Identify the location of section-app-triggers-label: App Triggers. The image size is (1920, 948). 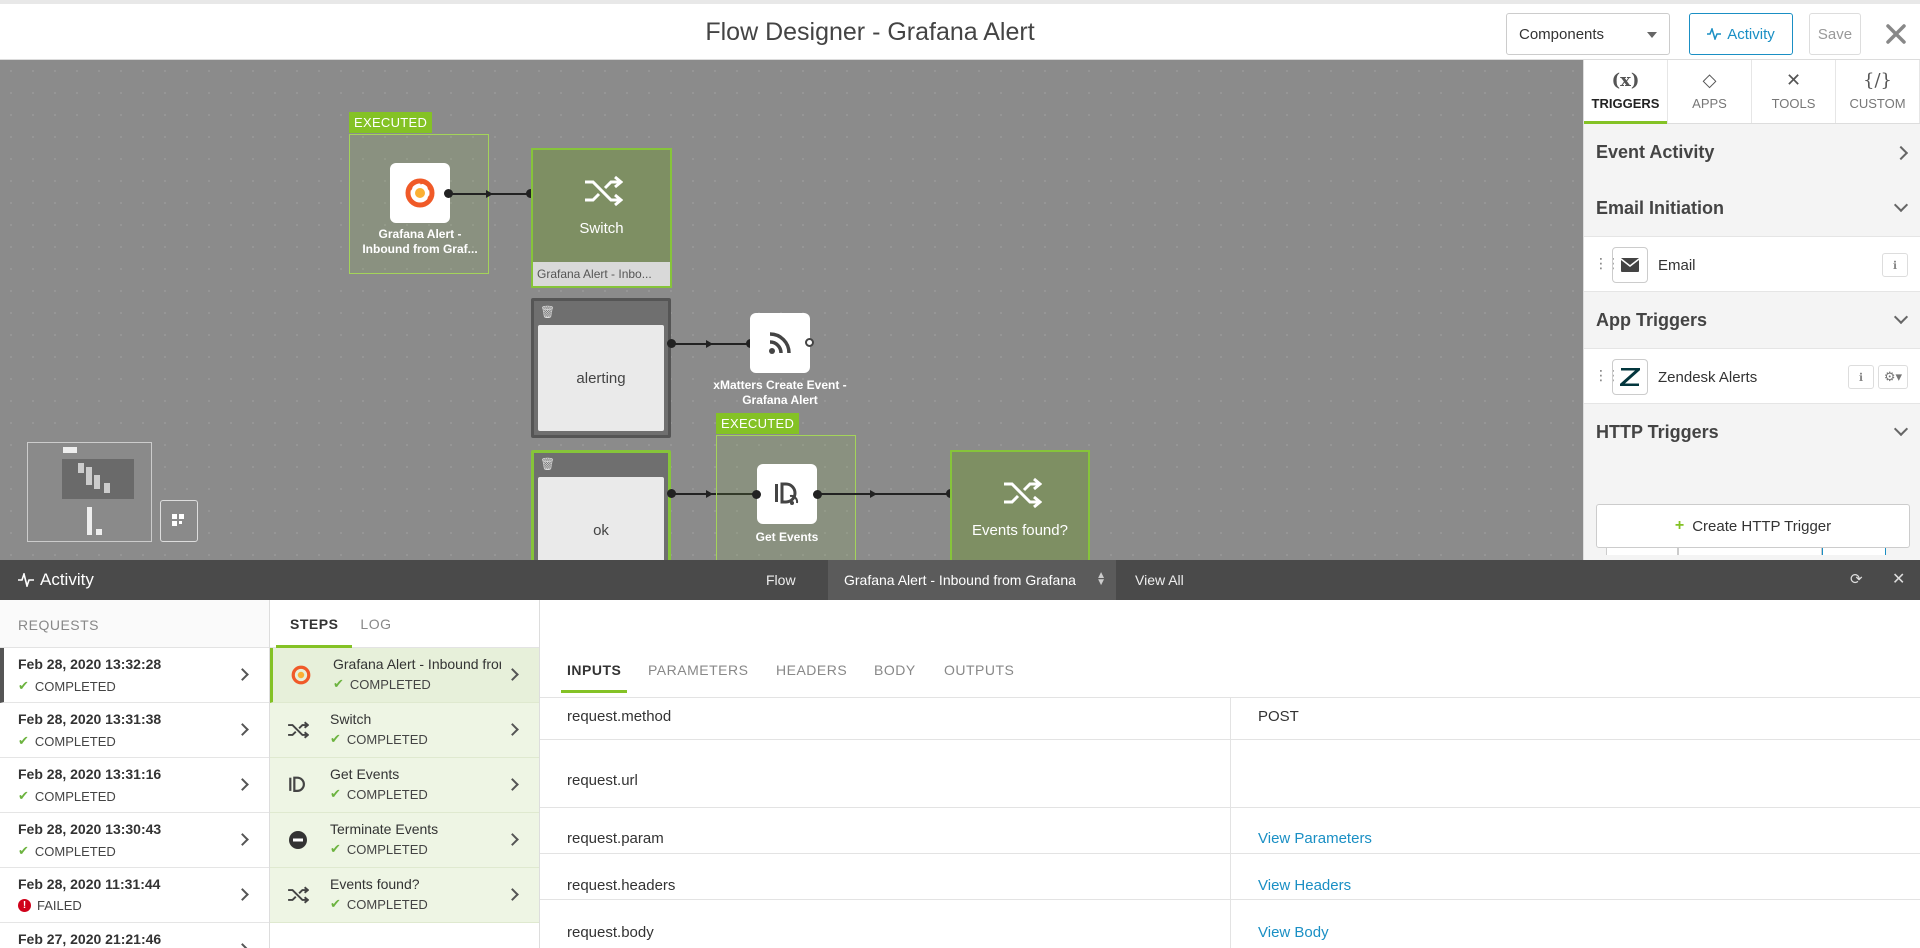
(1652, 320).